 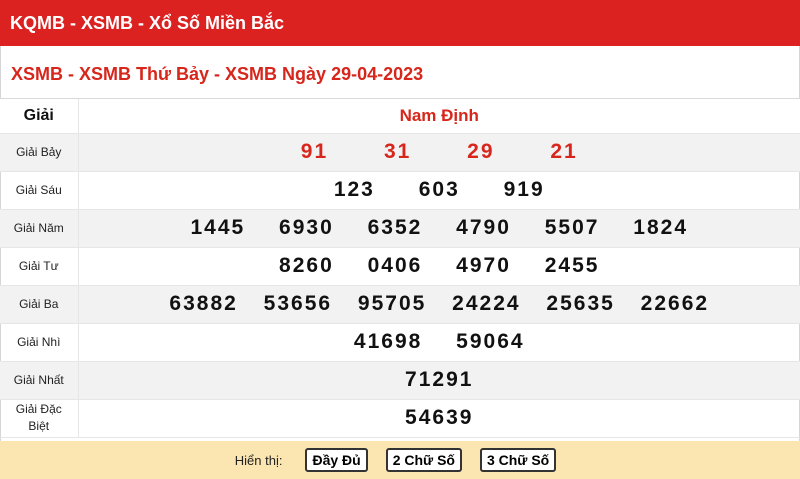 I want to click on prize-number: 91, so click(x=314, y=151).